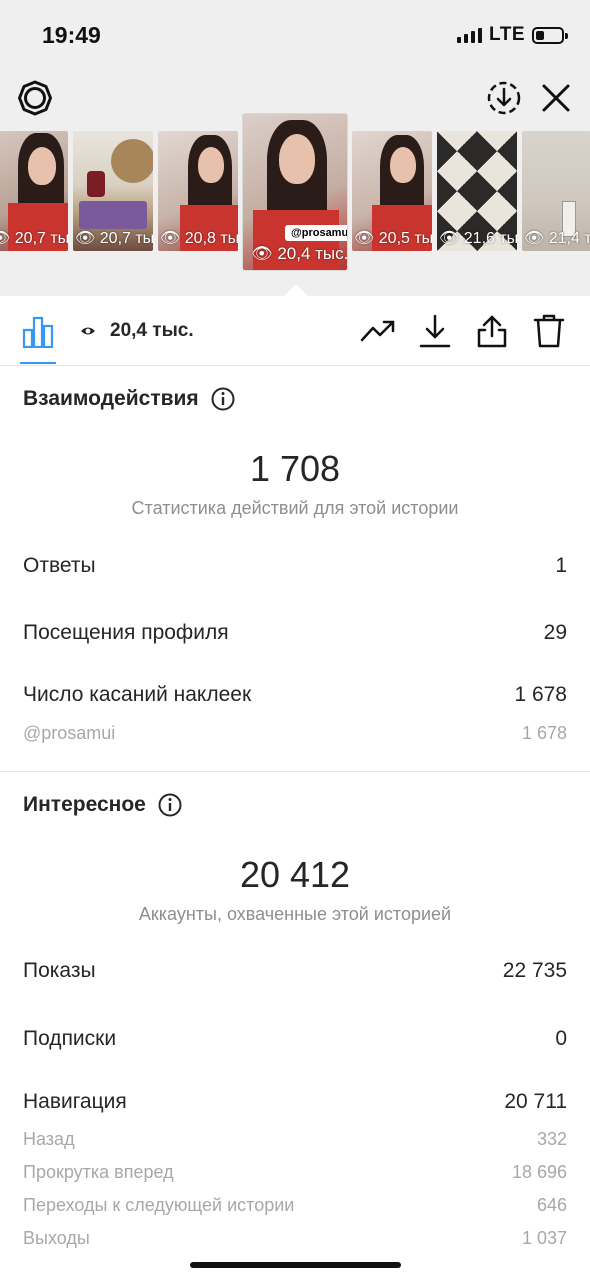 Image resolution: width=590 pixels, height=1280 pixels. I want to click on stat-label: Навигация, so click(75, 1101).